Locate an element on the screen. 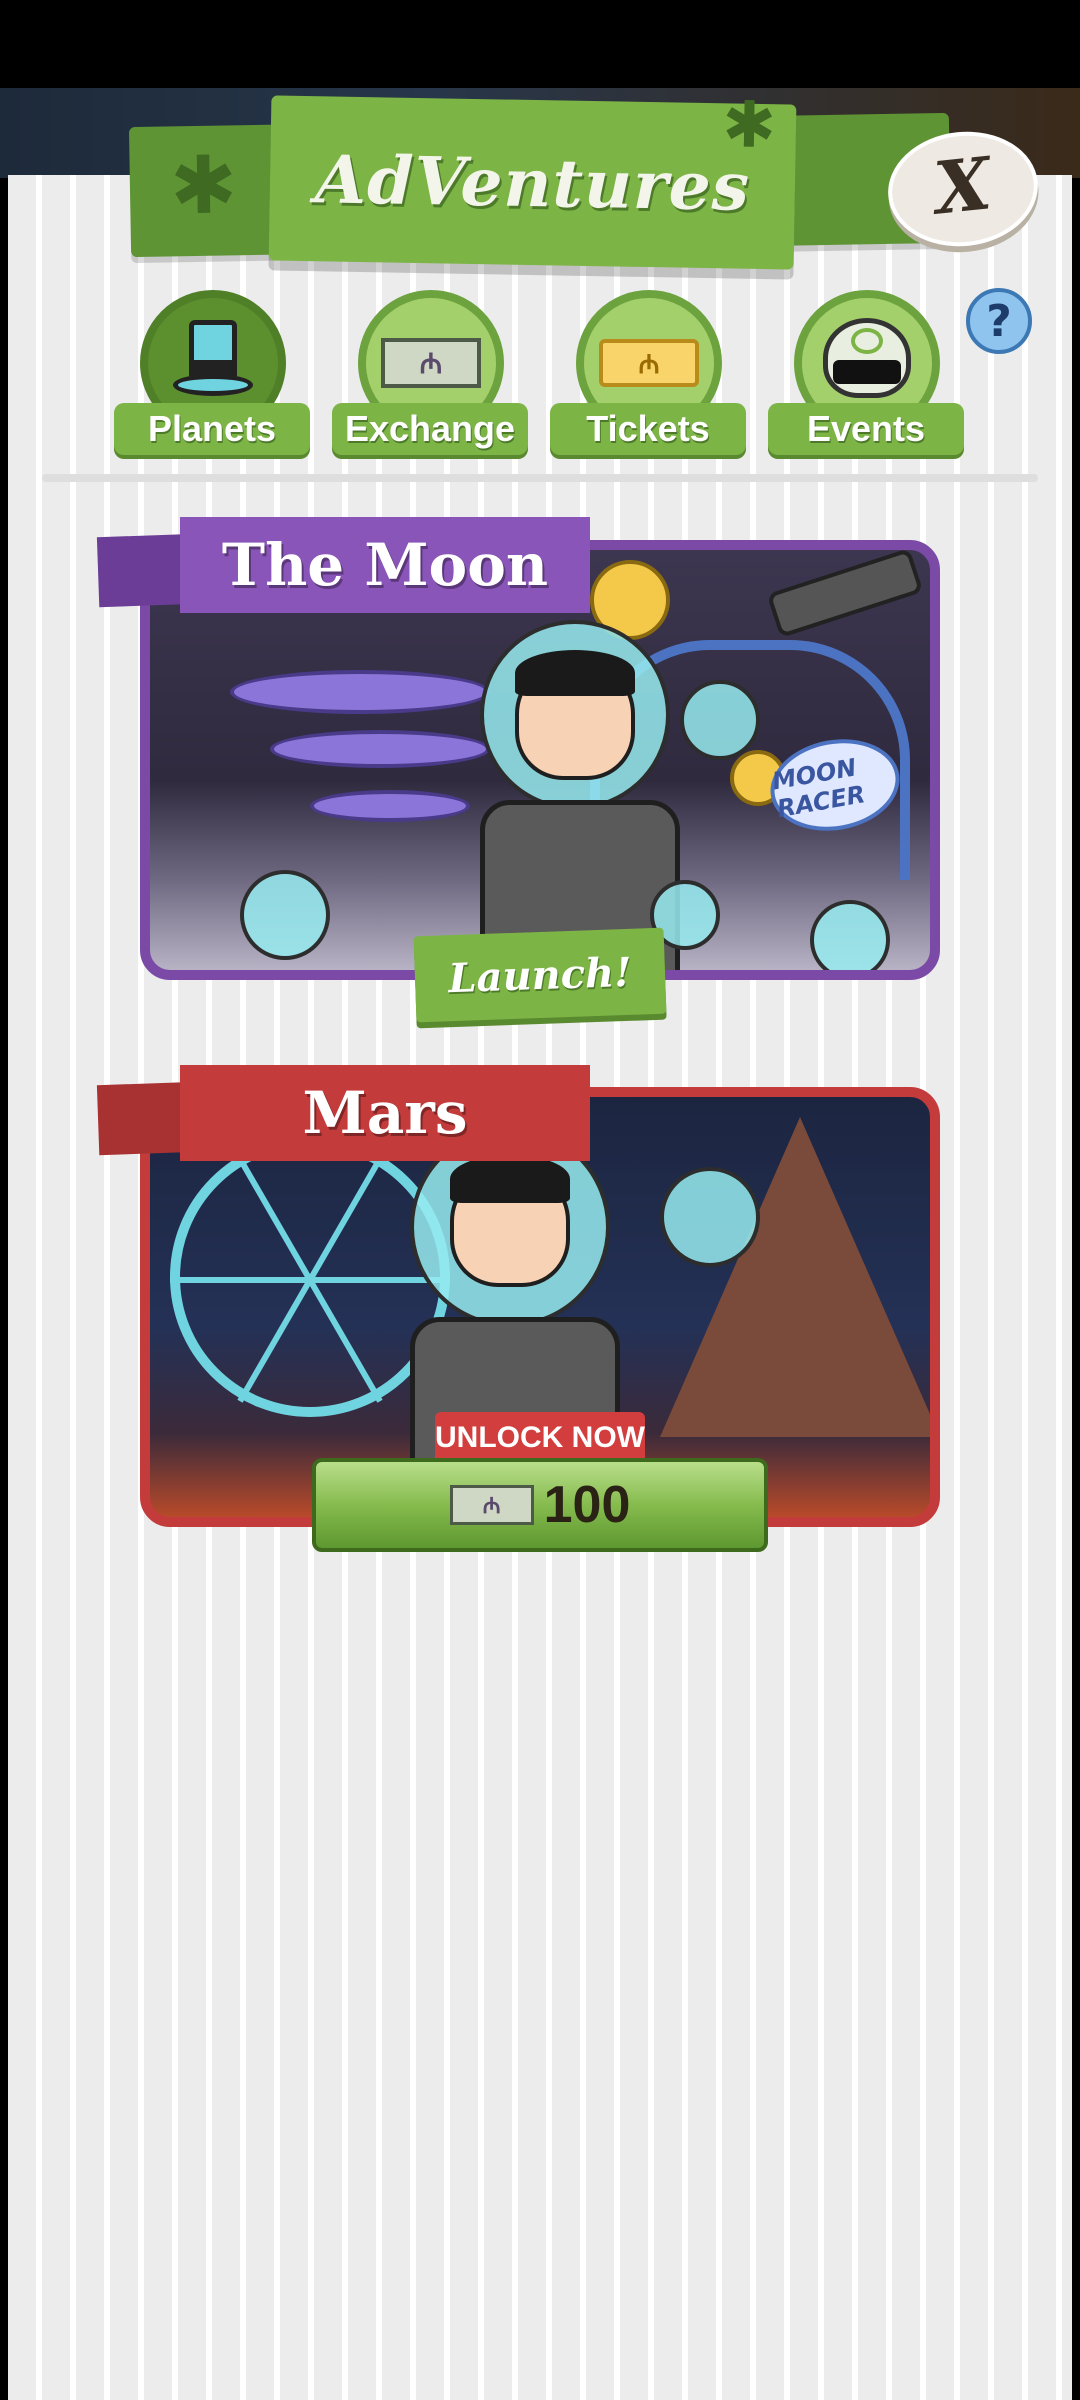 The width and height of the screenshot is (1080, 2400). tab-label-bar: Events is located at coordinates (866, 429).